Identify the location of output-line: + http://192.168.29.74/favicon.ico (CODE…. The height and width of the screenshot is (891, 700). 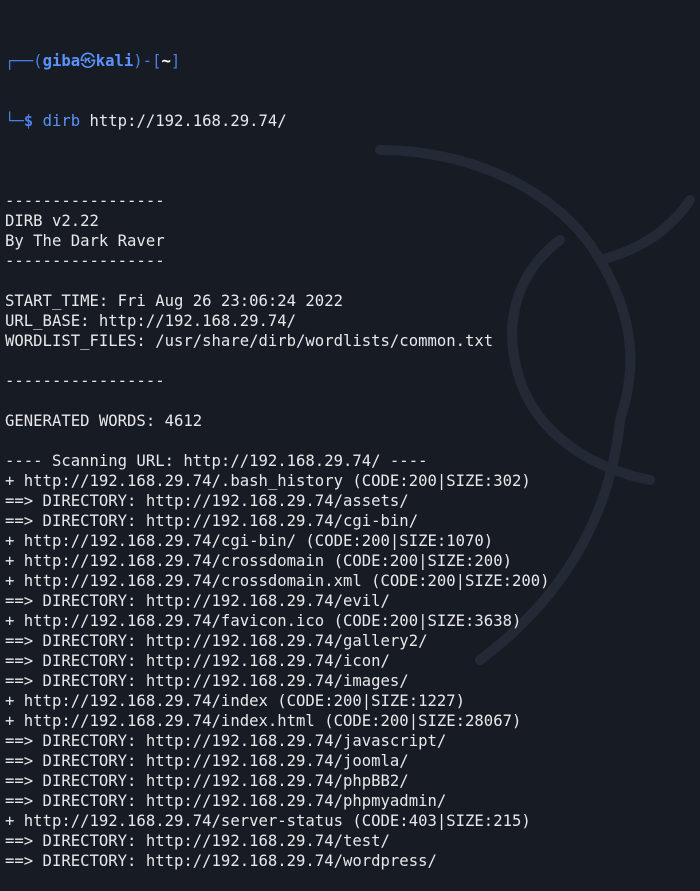
(263, 621).